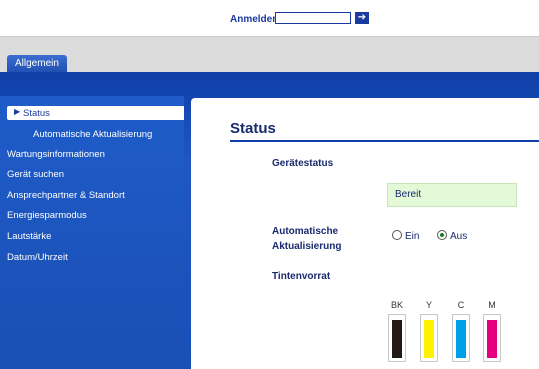  Describe the element at coordinates (253, 128) in the screenshot. I see `page-title: Status` at that location.